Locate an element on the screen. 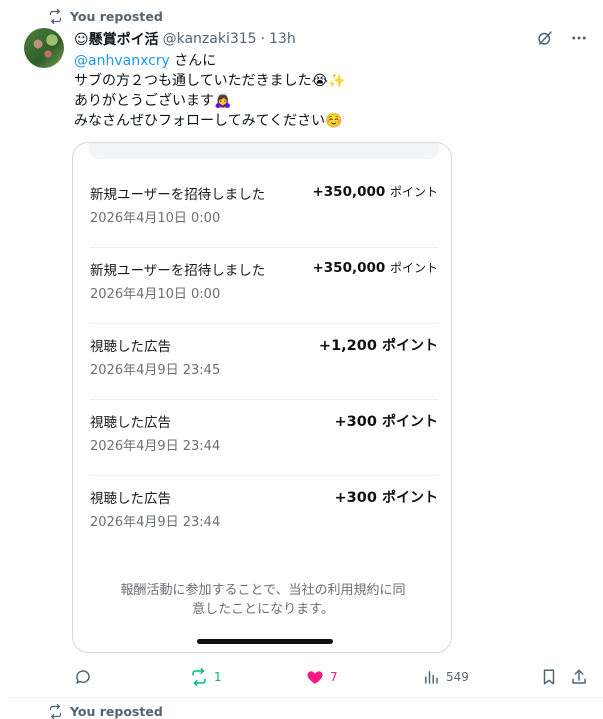 This screenshot has width=603, height=719. avatar is located at coordinates (44, 48).